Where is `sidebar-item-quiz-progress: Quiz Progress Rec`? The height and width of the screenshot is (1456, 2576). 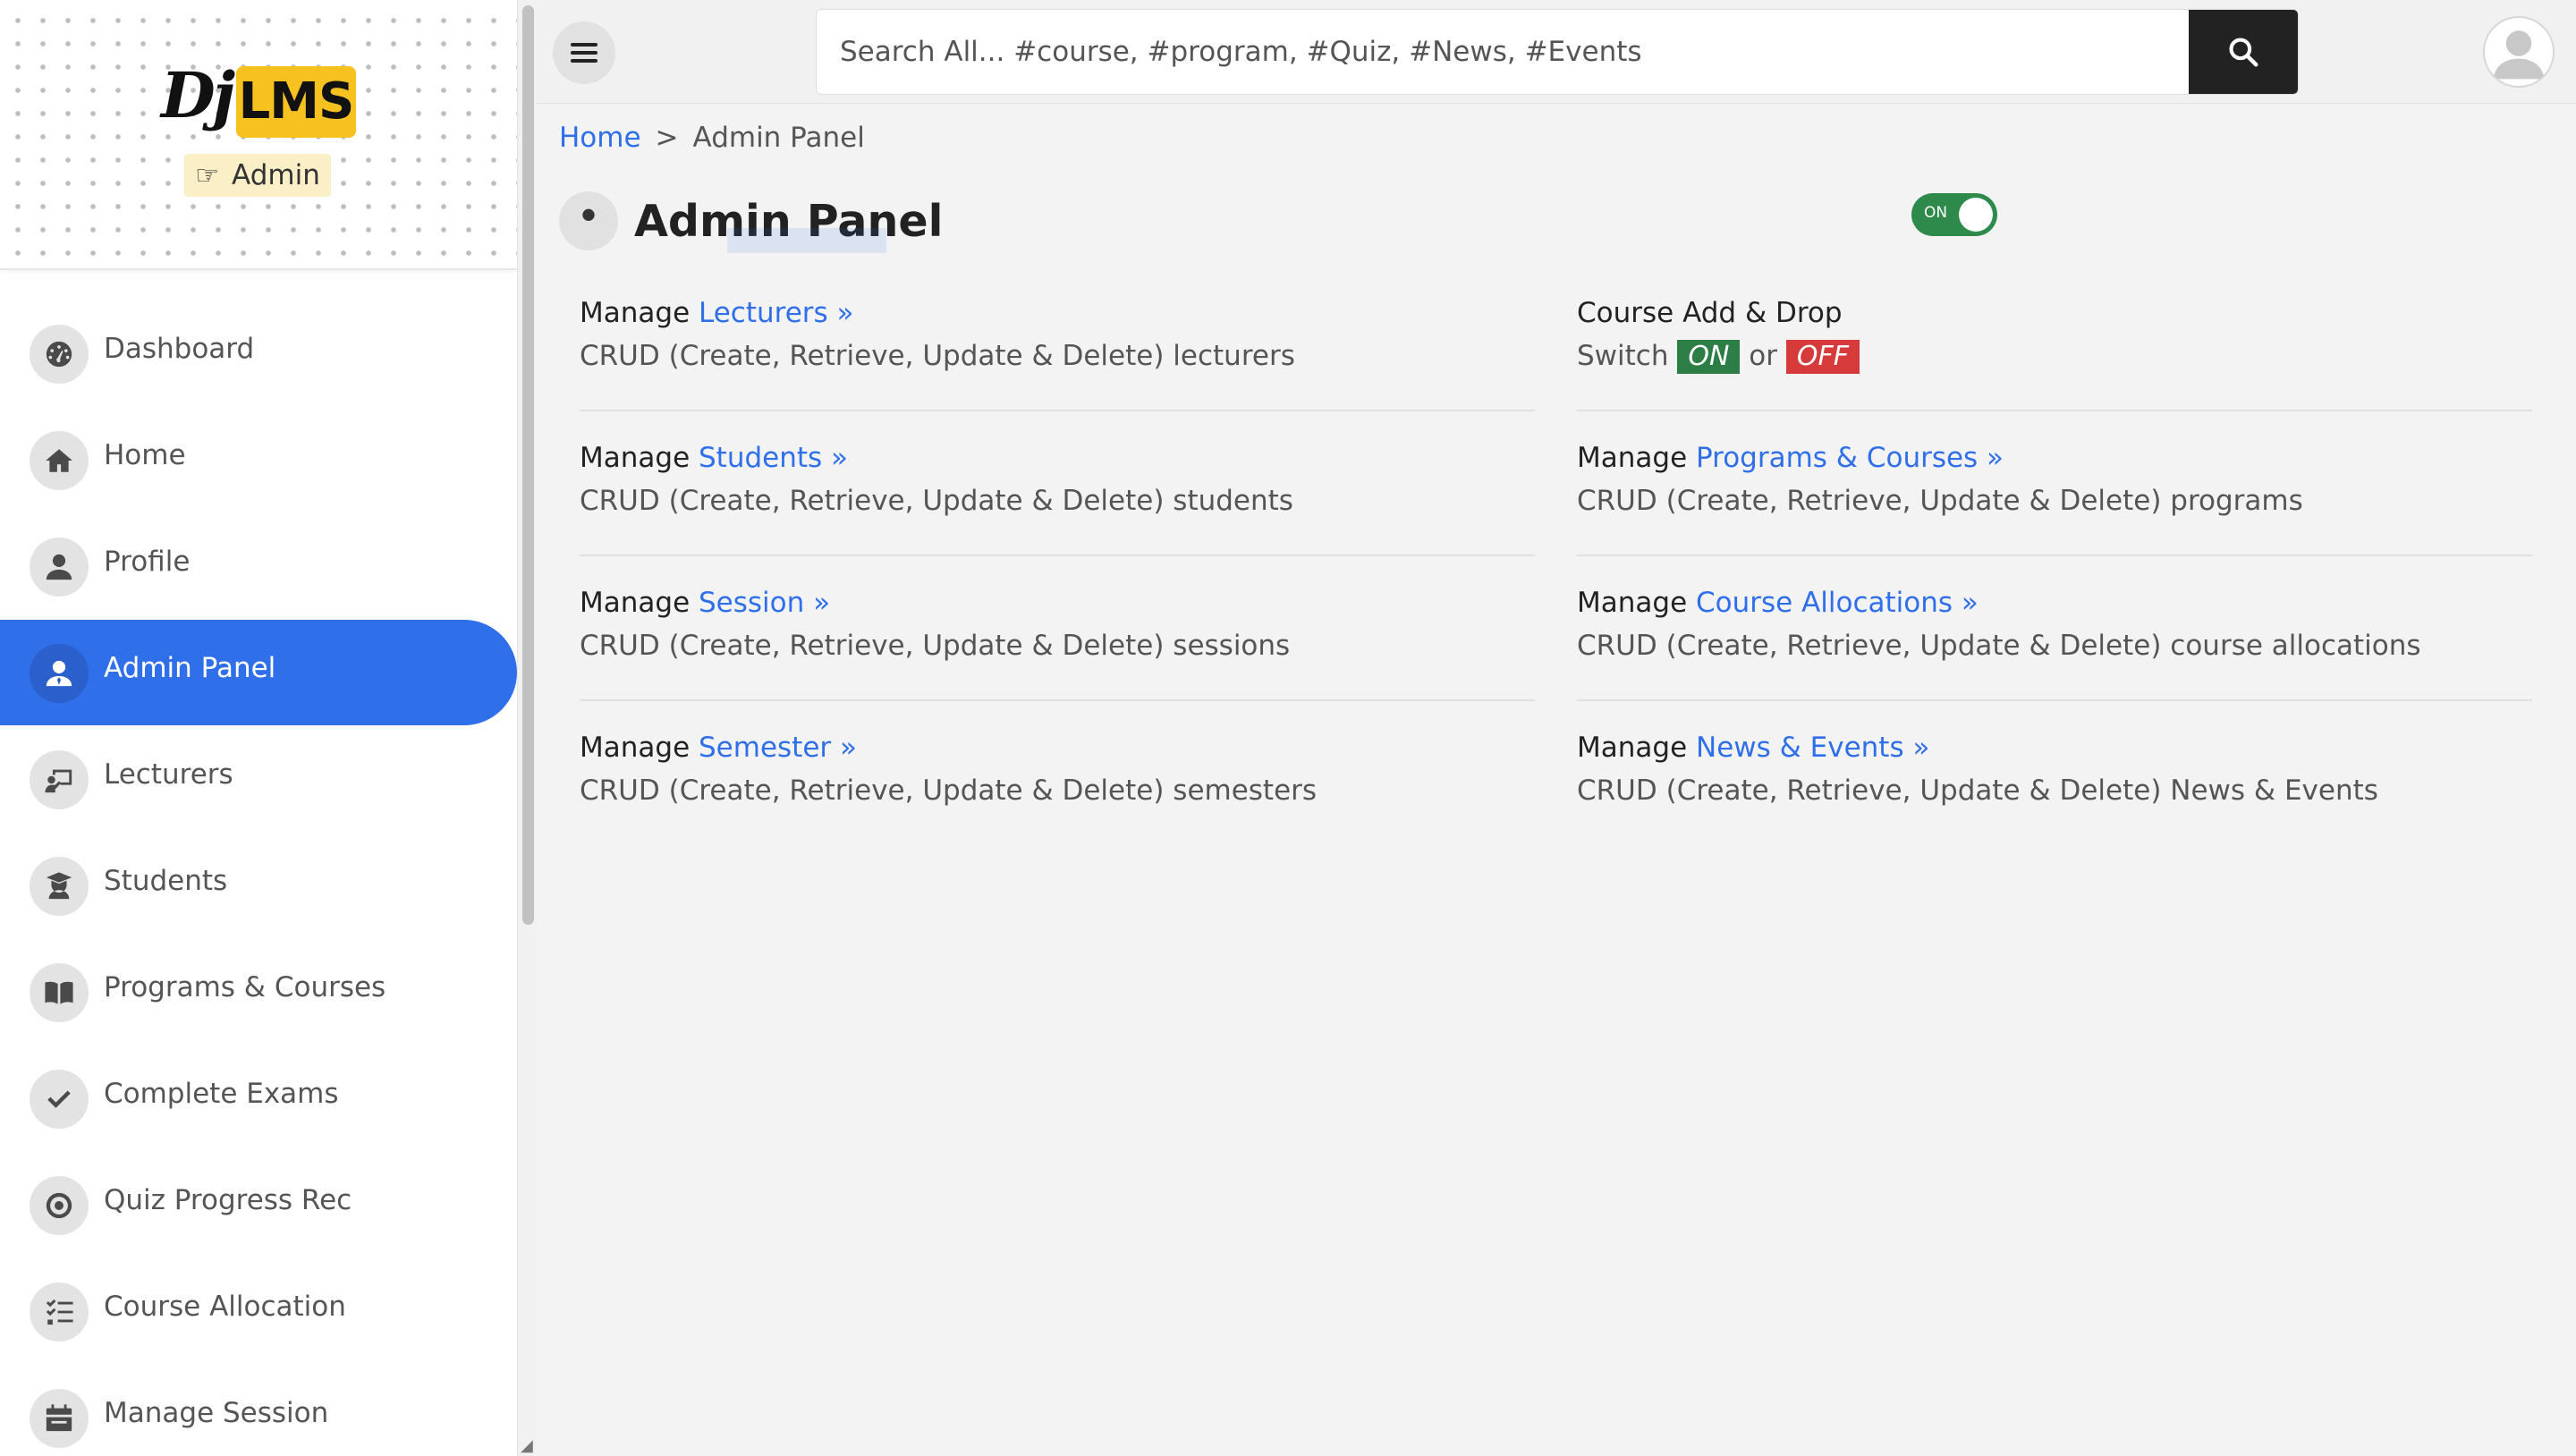
sidebar-item-quiz-progress: Quiz Progress Rec is located at coordinates (258, 1204).